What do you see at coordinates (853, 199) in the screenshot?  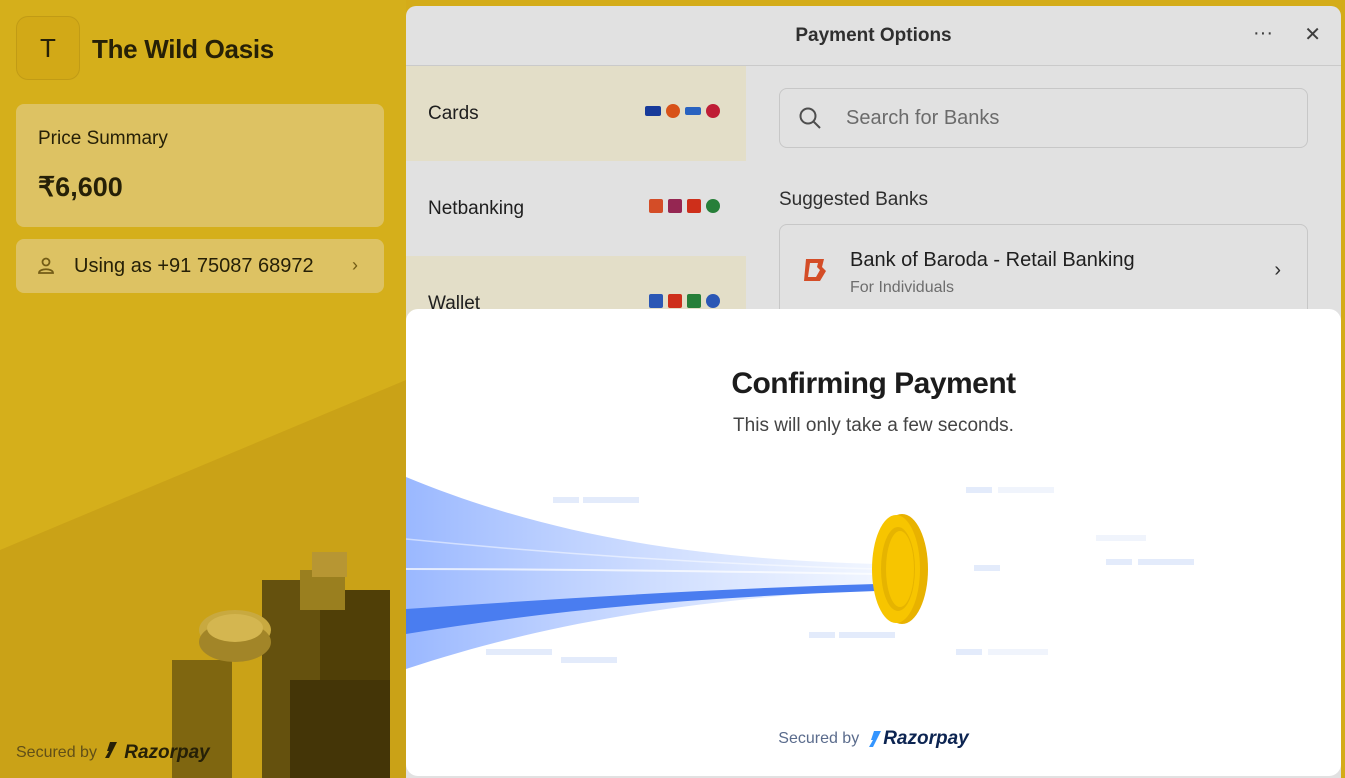 I see `suggested-banks-title: Suggested Banks` at bounding box center [853, 199].